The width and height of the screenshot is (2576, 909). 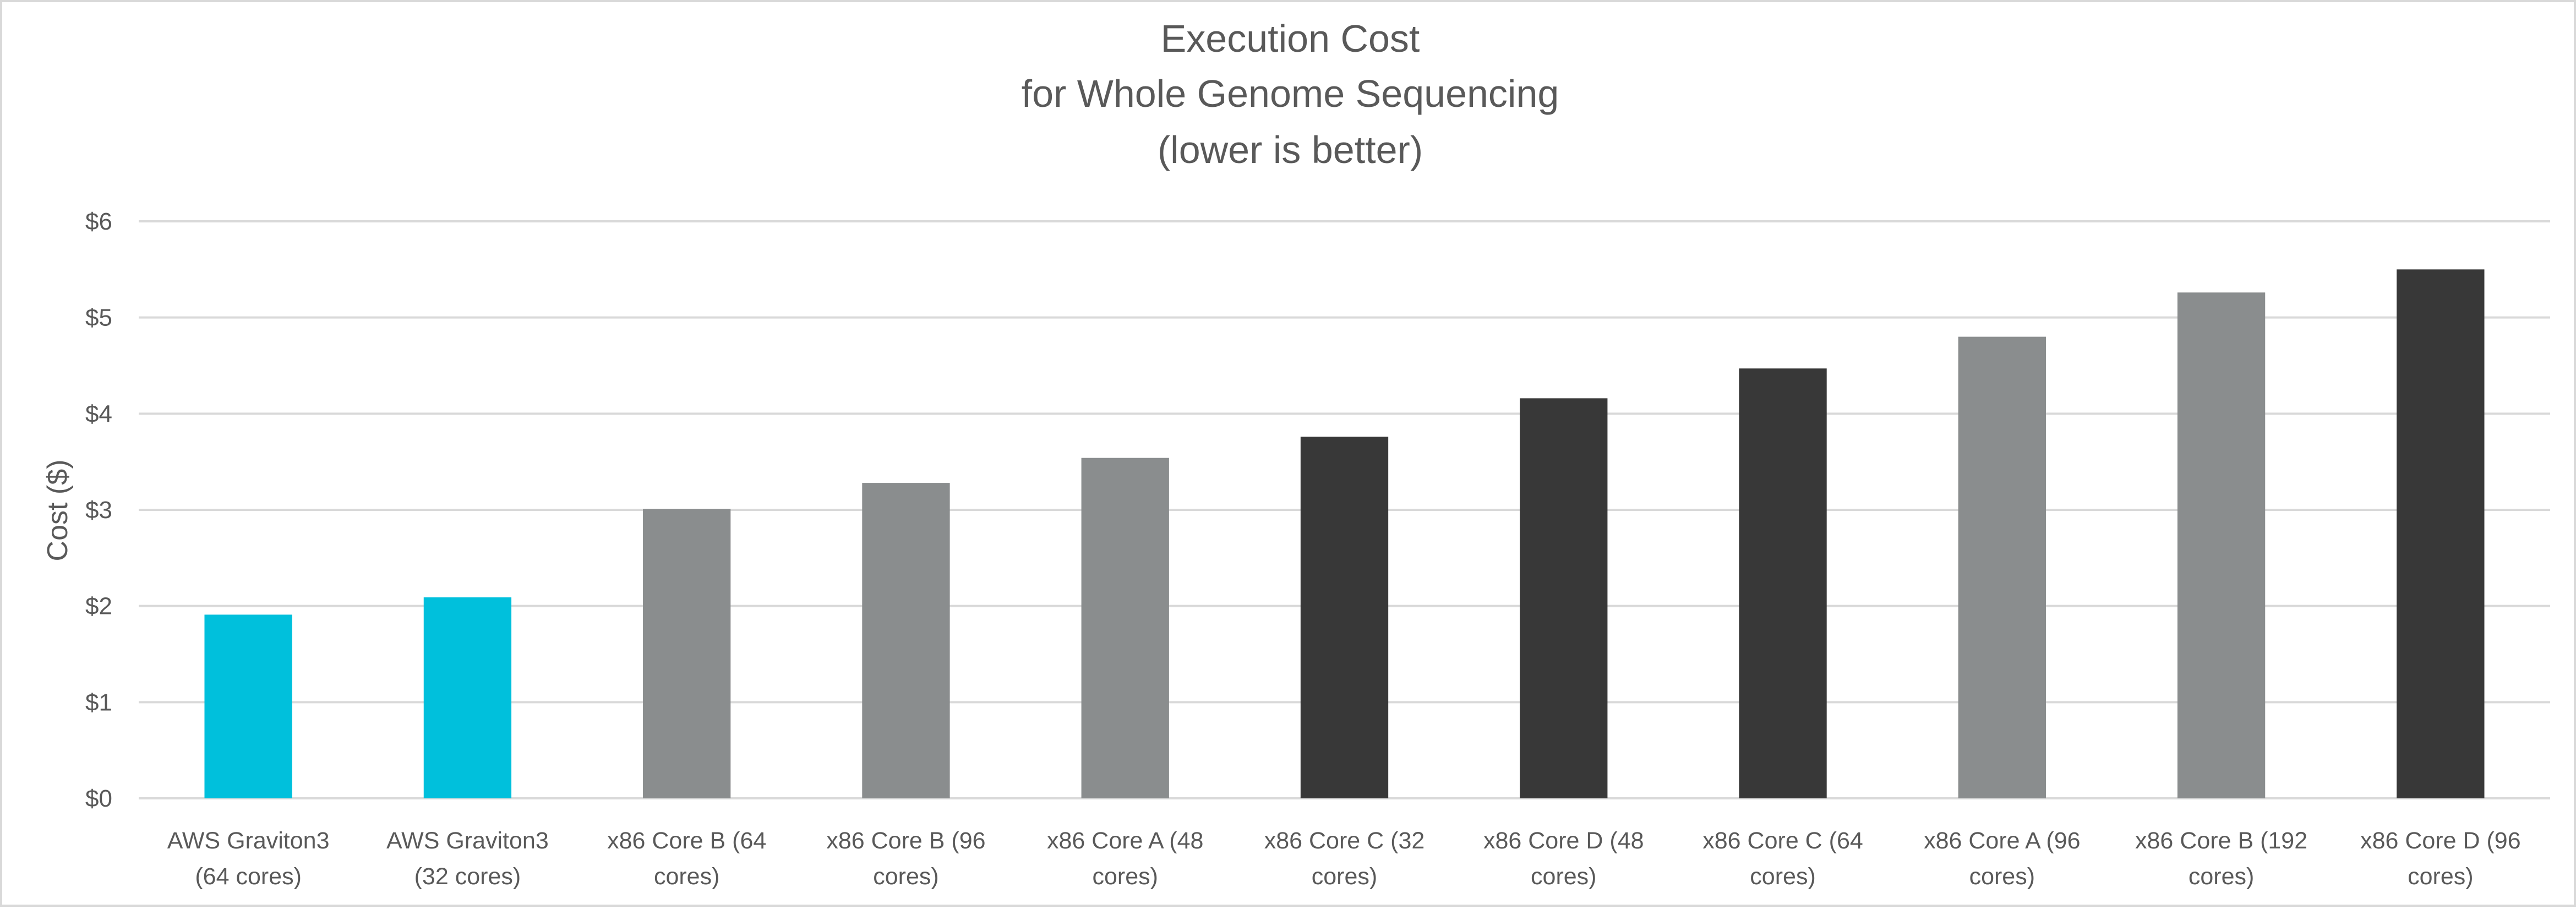 I want to click on x-tick-label: AWS Graviton3 (64 cores), so click(x=248, y=859).